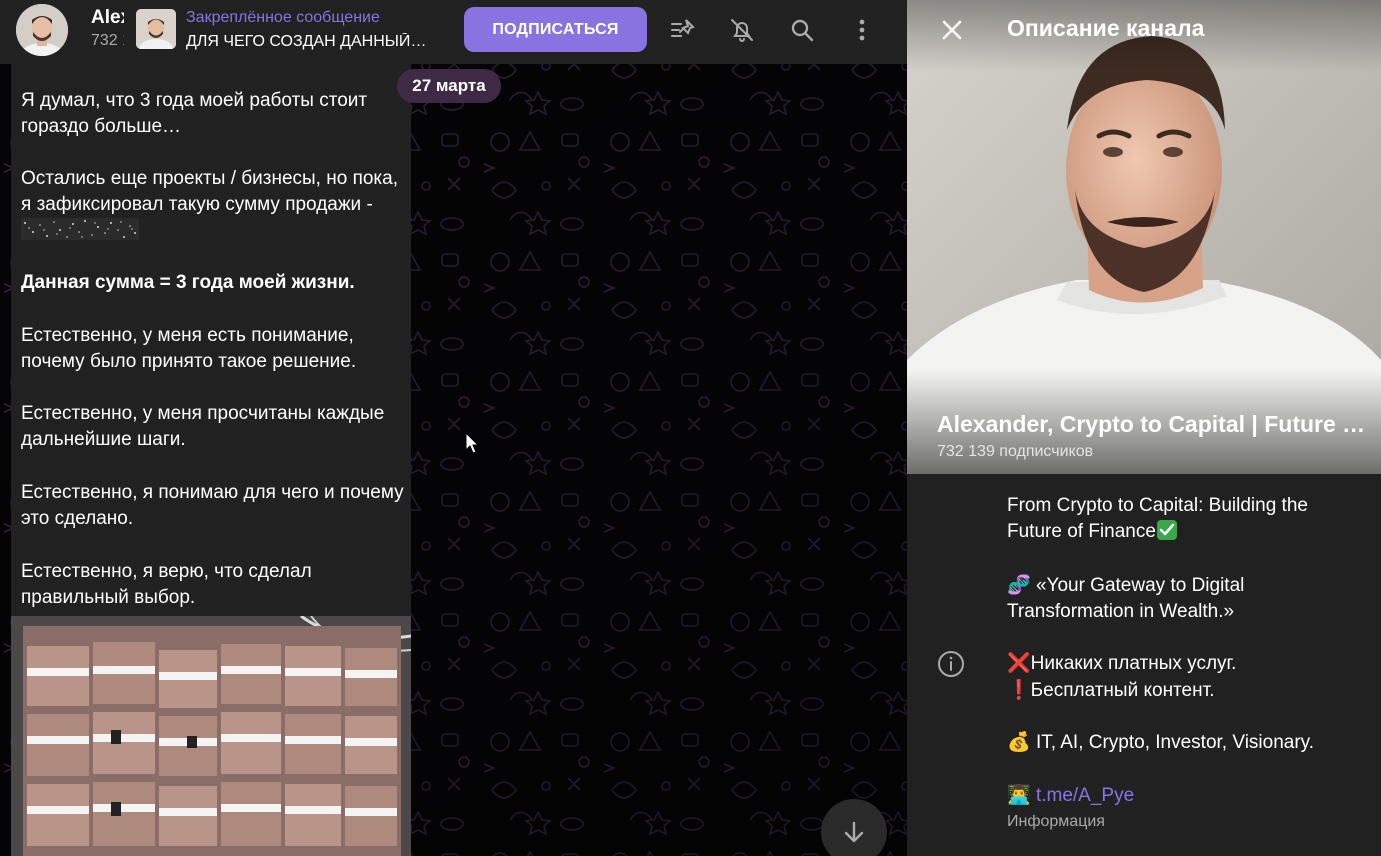  Describe the element at coordinates (1019, 585) in the screenshot. I see `dna-icon: 🧬` at that location.